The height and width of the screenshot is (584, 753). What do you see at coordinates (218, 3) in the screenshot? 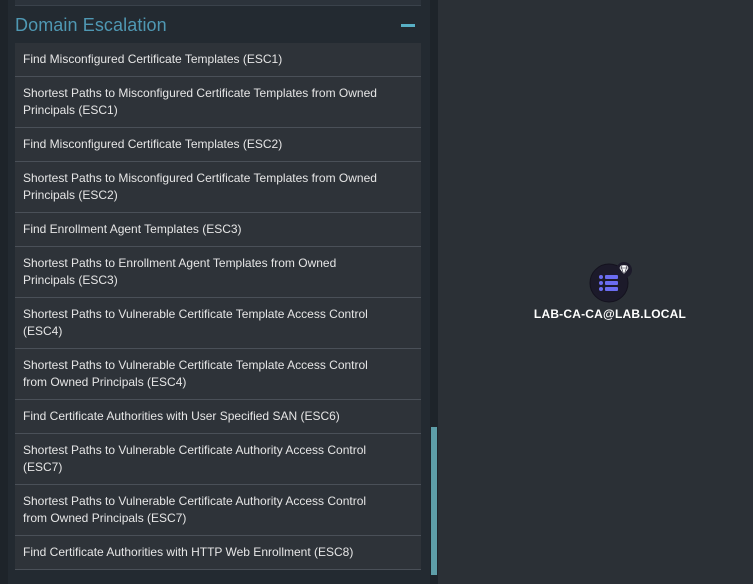
I see `previous-section-edge` at bounding box center [218, 3].